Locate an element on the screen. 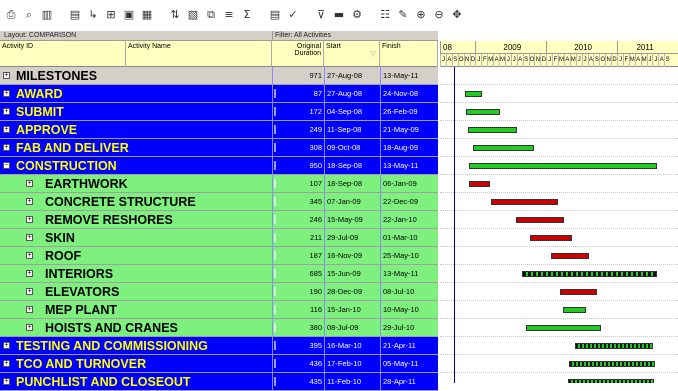  duration-cell: 395 is located at coordinates (298, 346).